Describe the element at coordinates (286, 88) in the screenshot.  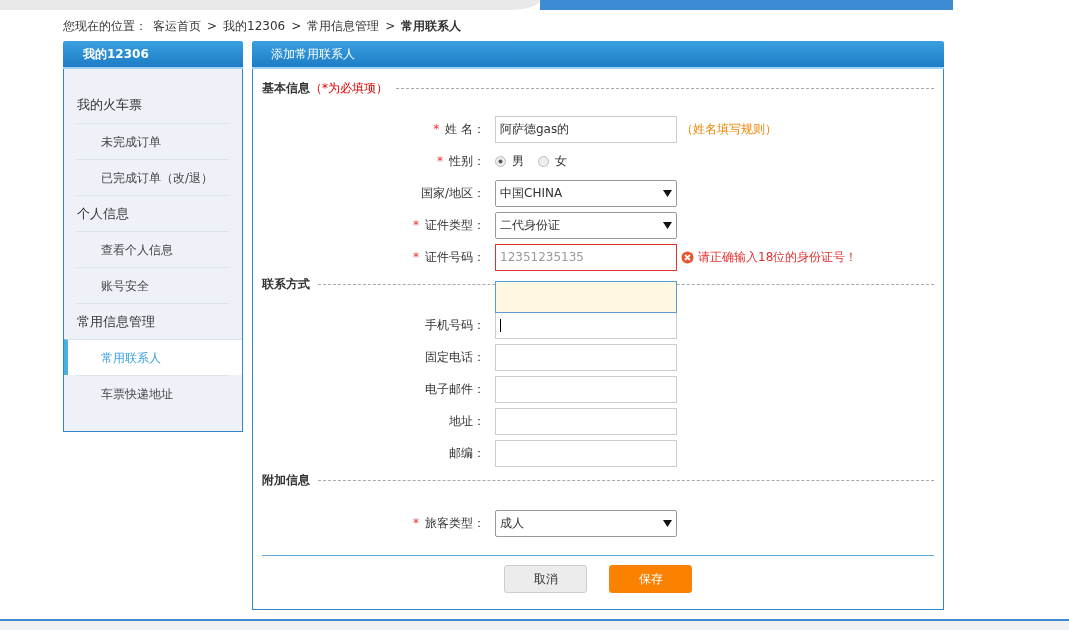
I see `section-title: 基本信息` at that location.